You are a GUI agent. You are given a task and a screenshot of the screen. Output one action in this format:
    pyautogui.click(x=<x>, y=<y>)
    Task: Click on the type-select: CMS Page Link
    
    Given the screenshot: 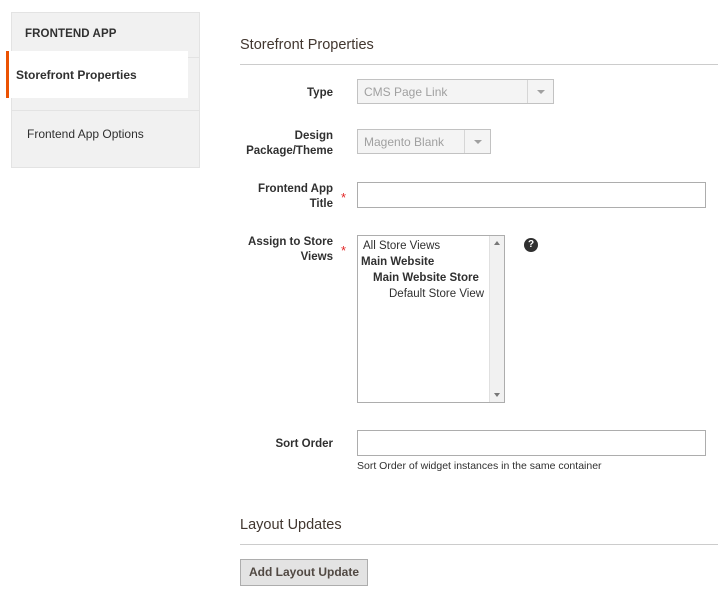 What is the action you would take?
    pyautogui.click(x=455, y=91)
    